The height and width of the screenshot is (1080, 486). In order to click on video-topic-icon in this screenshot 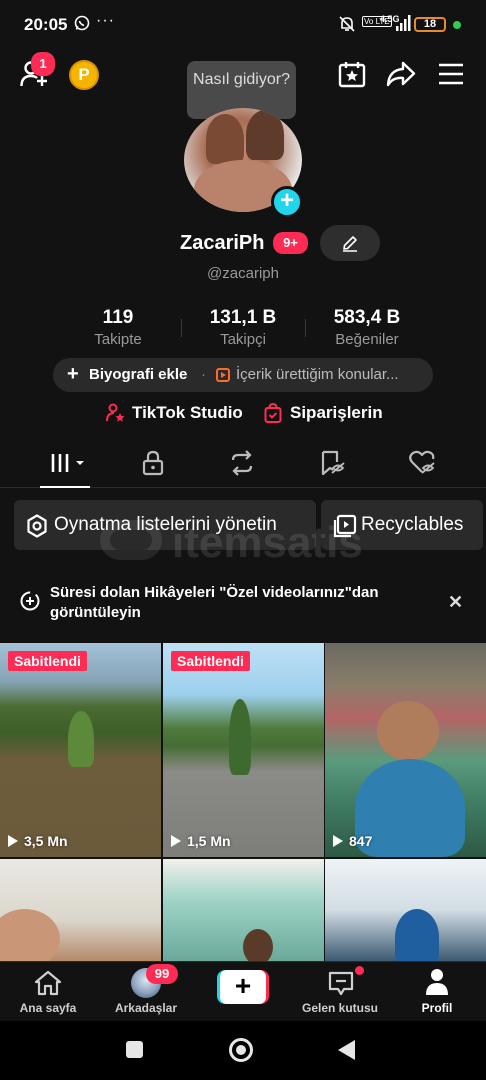, I will do `click(223, 375)`.